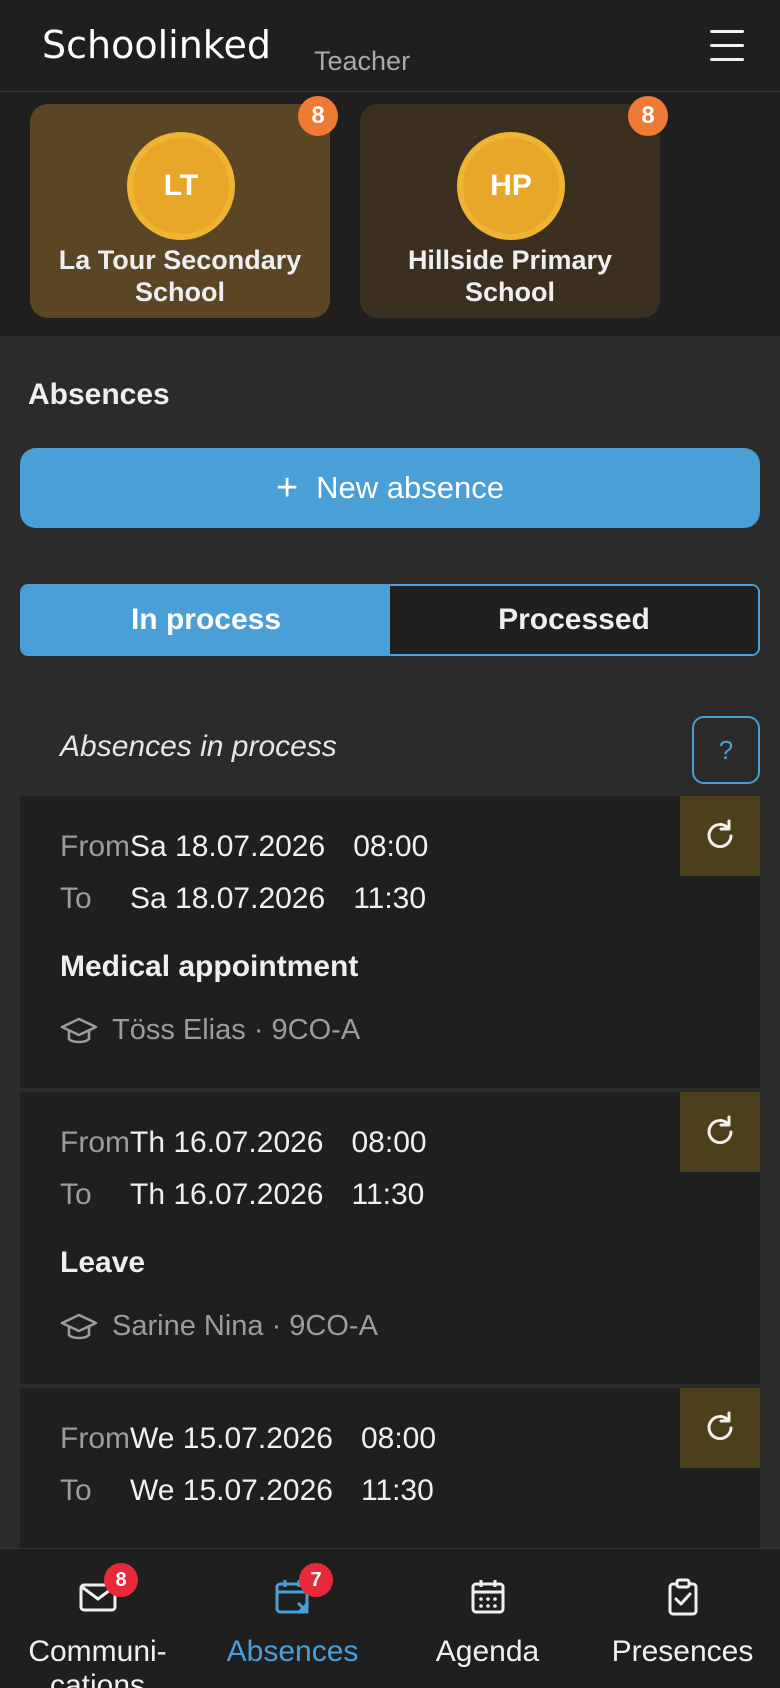  I want to click on absence-reason: Medical appointment, so click(209, 966).